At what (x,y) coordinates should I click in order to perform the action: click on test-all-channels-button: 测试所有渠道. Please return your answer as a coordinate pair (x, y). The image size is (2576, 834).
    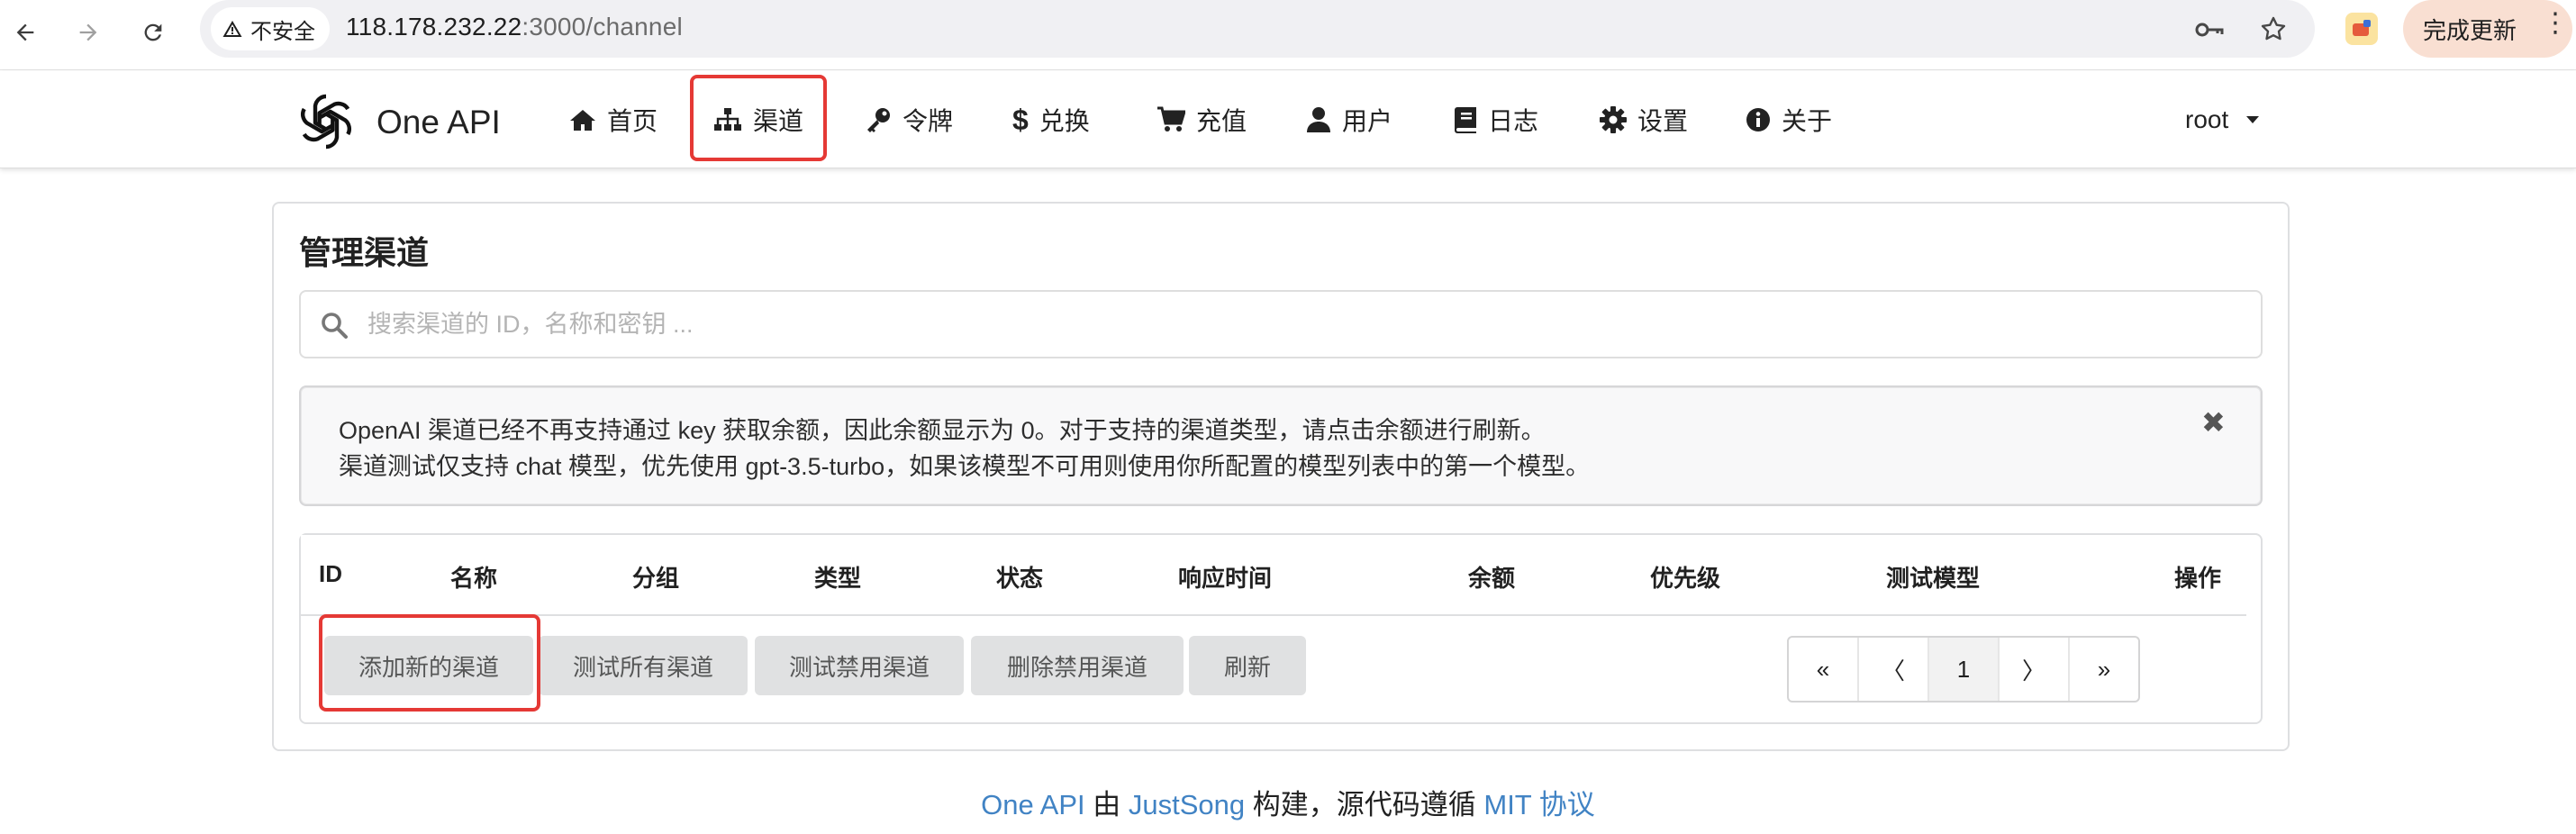
    Looking at the image, I should click on (643, 665).